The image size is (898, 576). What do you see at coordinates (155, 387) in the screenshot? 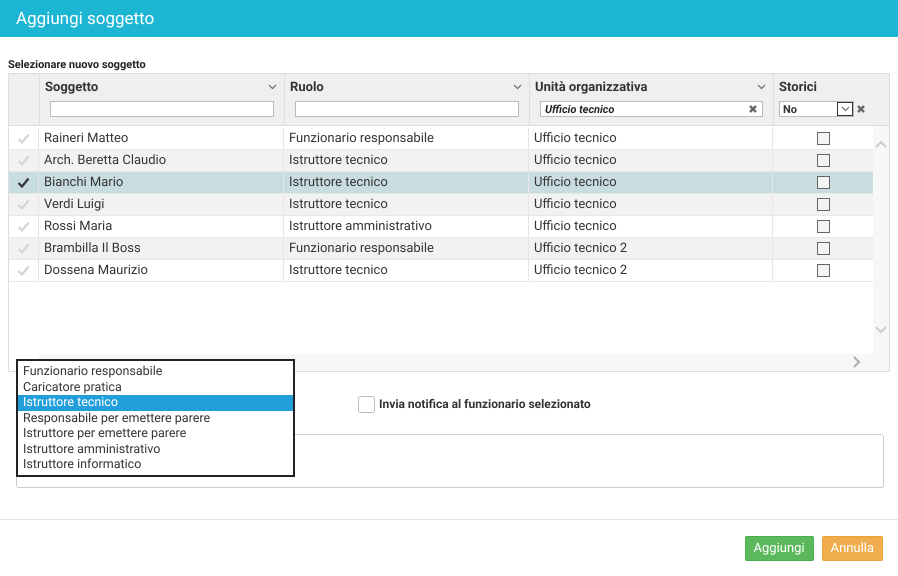
I see `dropdown-option: Caricatore pratica` at bounding box center [155, 387].